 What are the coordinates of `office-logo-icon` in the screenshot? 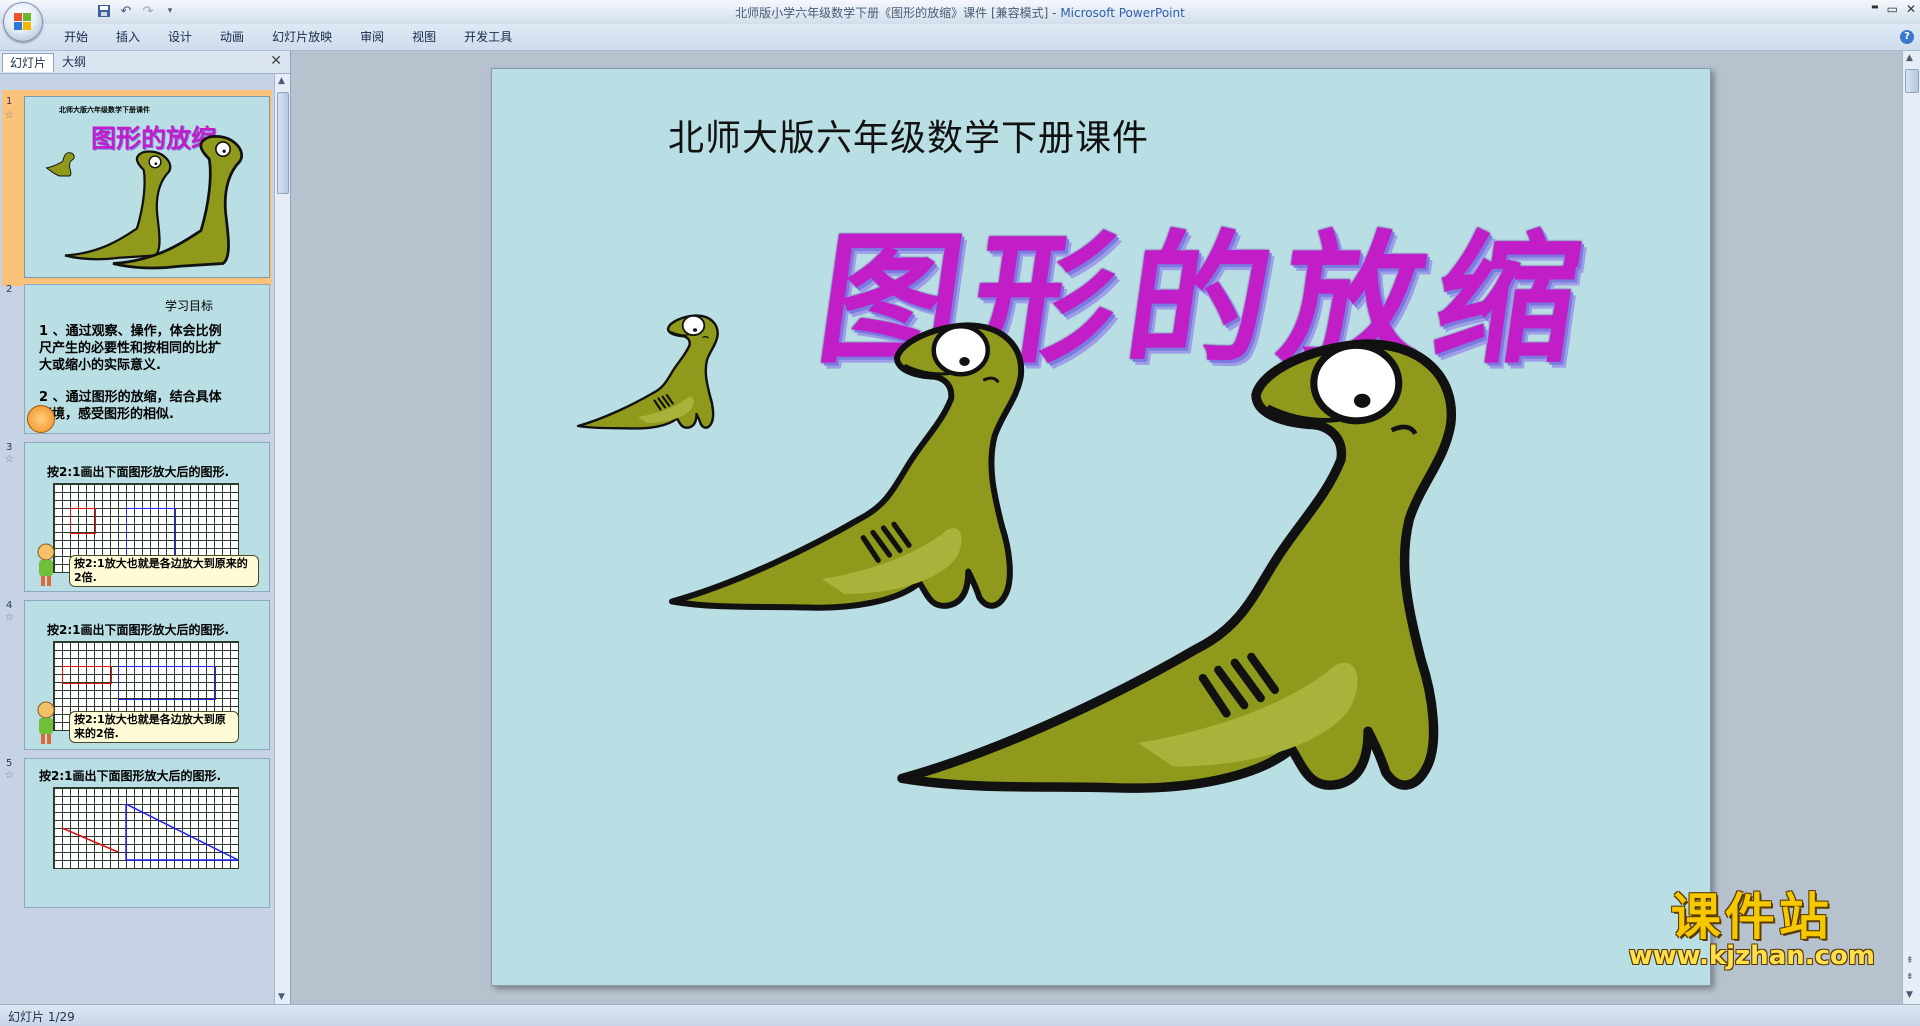 It's located at (23, 22).